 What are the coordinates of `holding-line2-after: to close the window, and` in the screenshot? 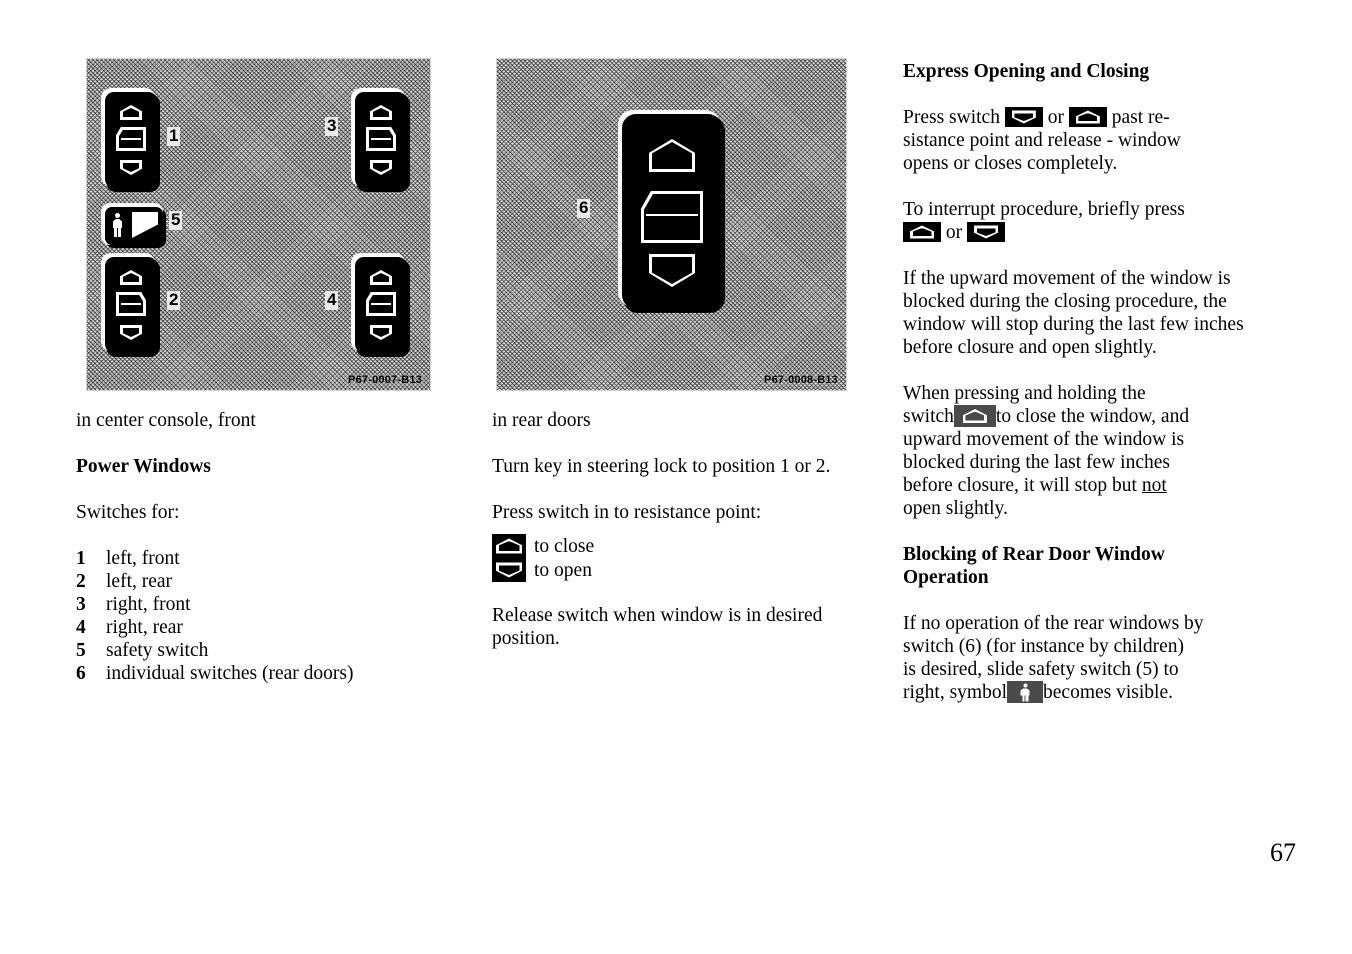 It's located at (1092, 416).